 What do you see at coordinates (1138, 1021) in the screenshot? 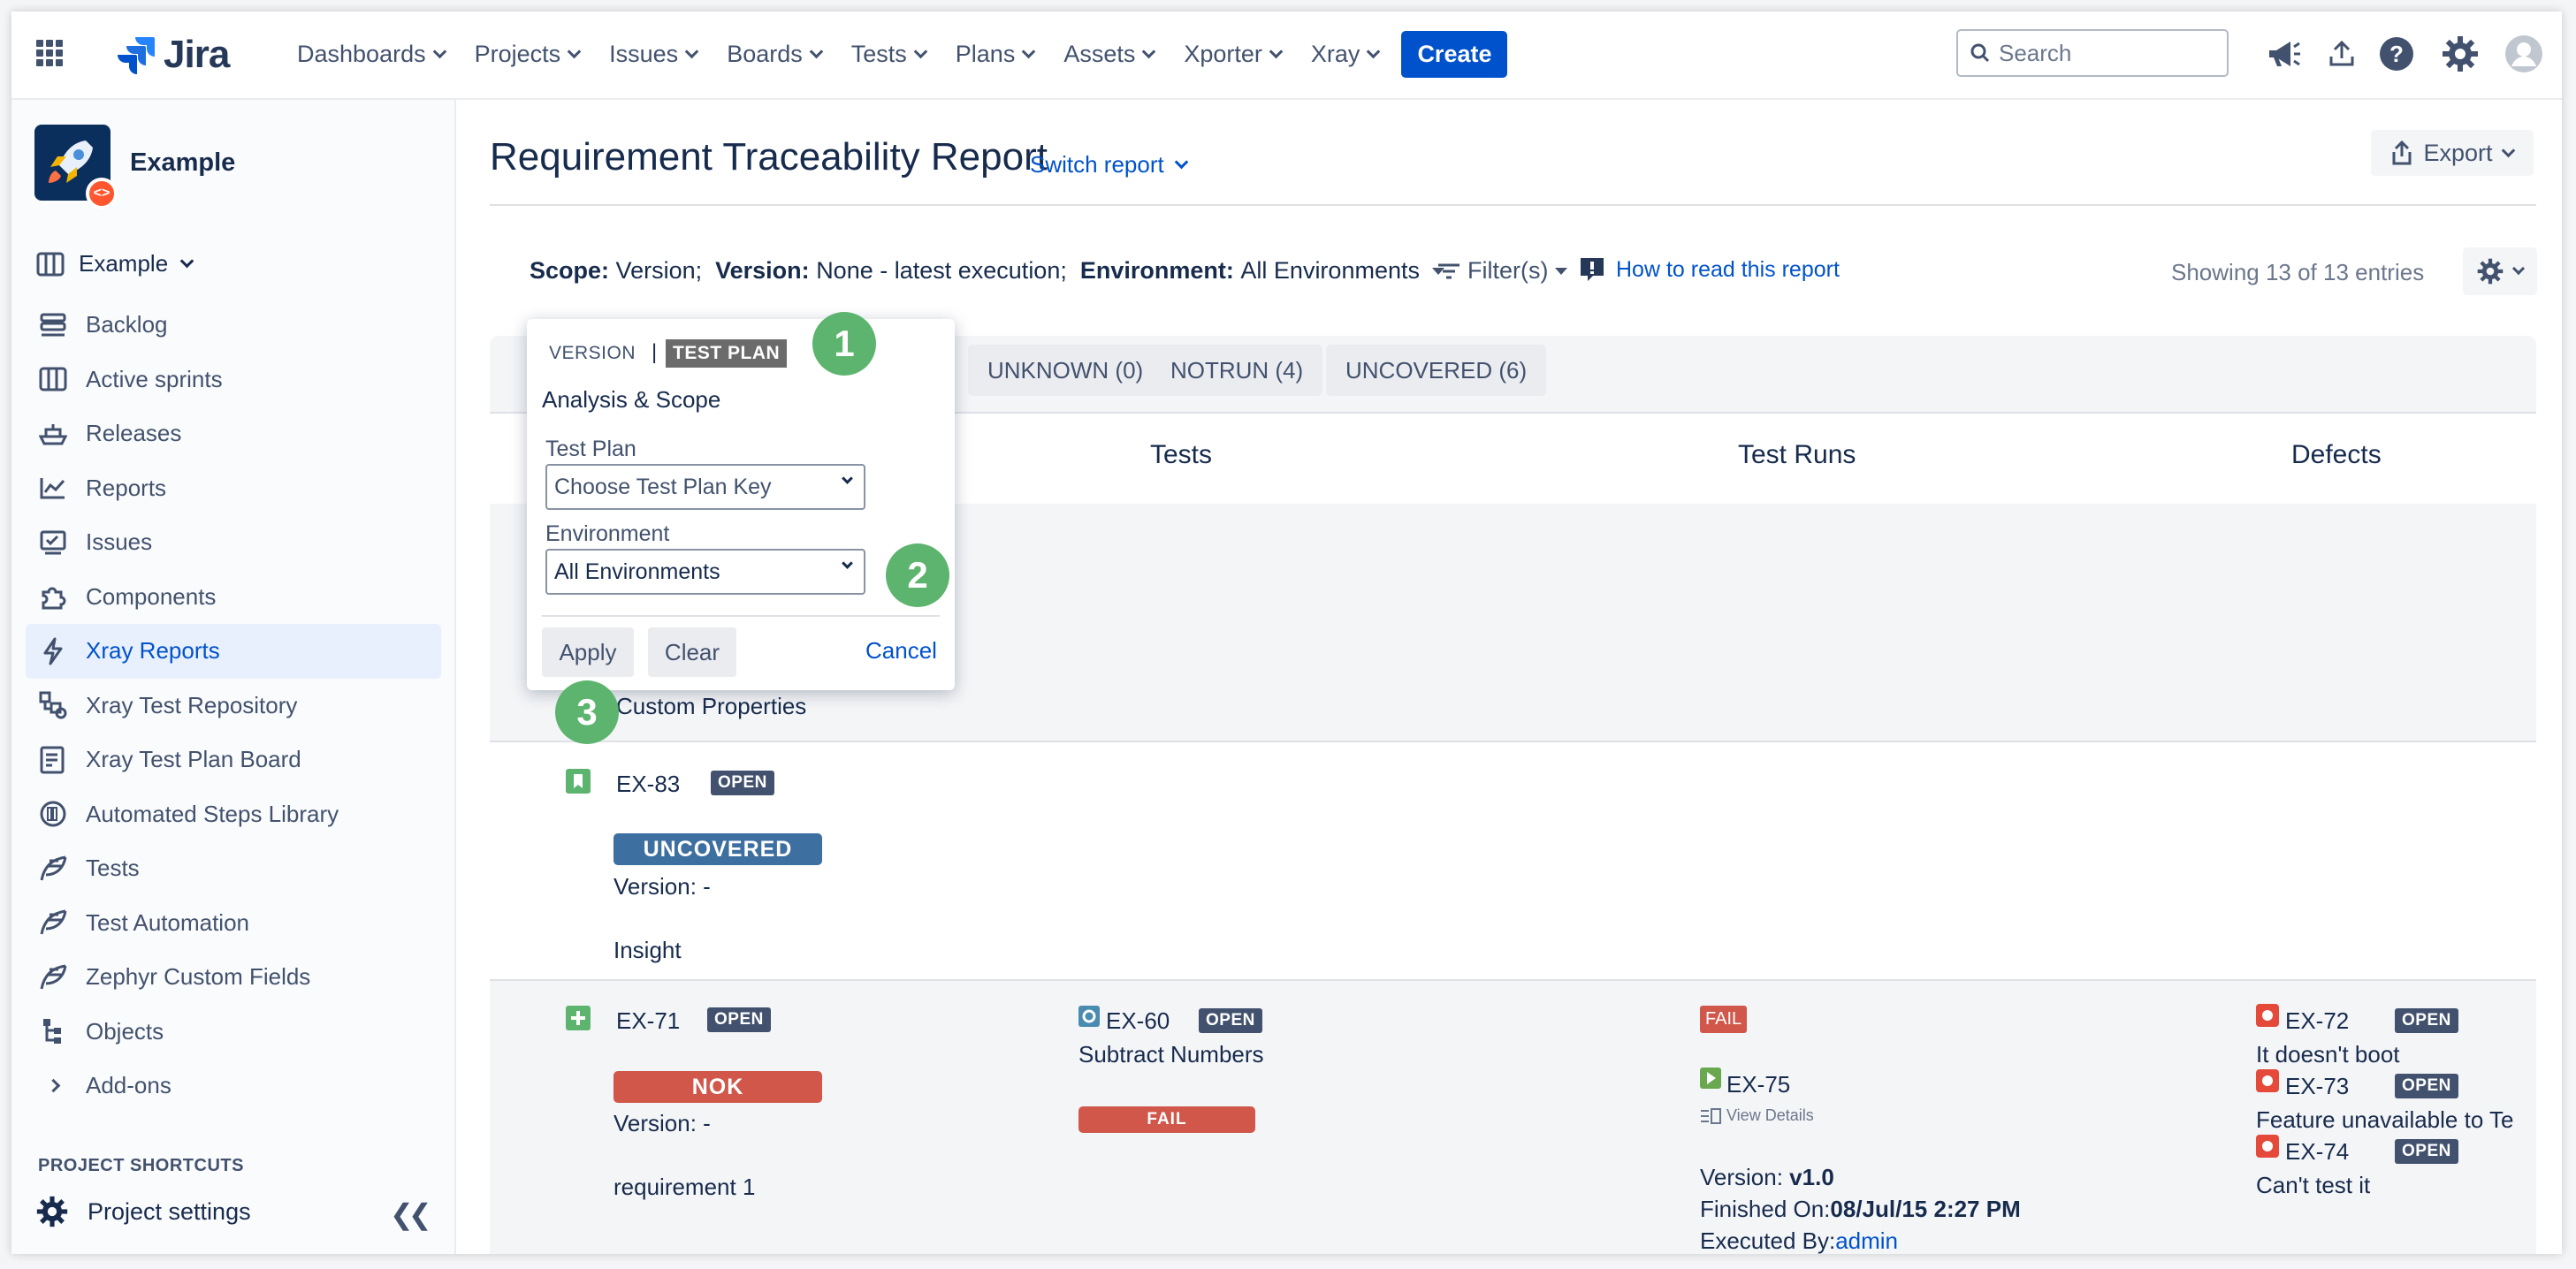
I see `test-key-link: EX-60` at bounding box center [1138, 1021].